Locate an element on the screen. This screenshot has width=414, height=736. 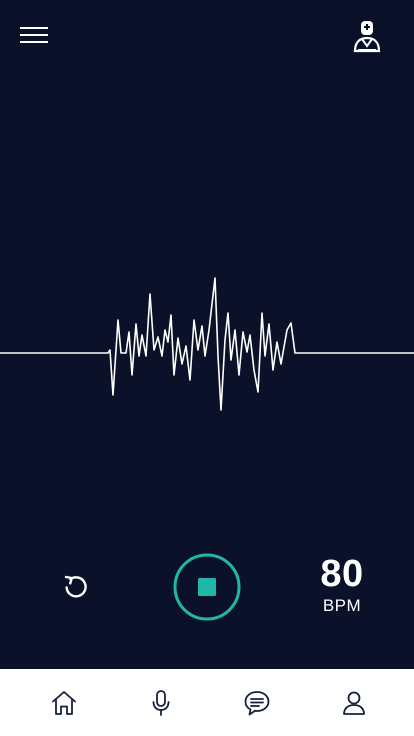
microphone-icon is located at coordinates (161, 703).